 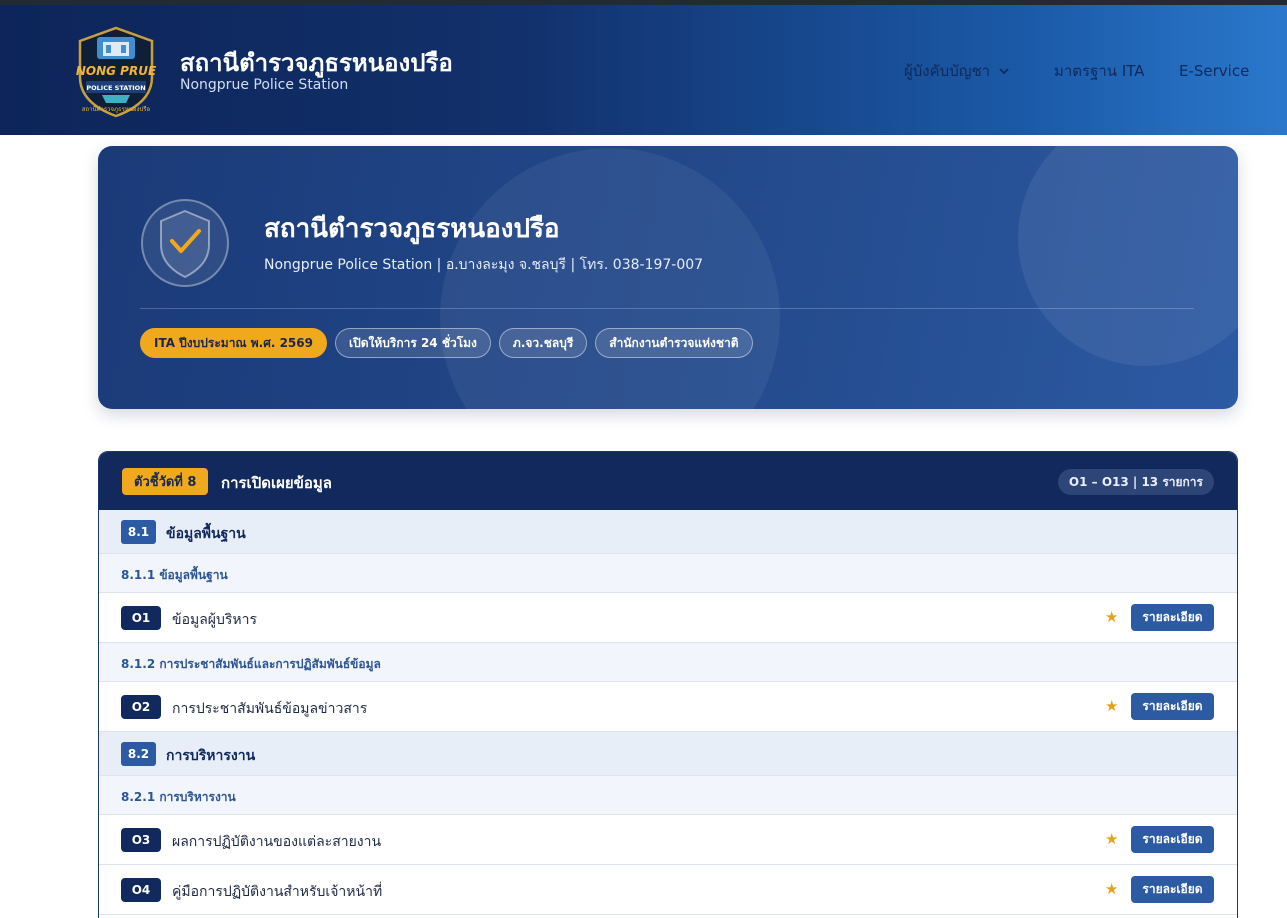 What do you see at coordinates (270, 709) in the screenshot?
I see `item-label: การประชาสัมพันธ์ข้อมูลข่าวสาร` at bounding box center [270, 709].